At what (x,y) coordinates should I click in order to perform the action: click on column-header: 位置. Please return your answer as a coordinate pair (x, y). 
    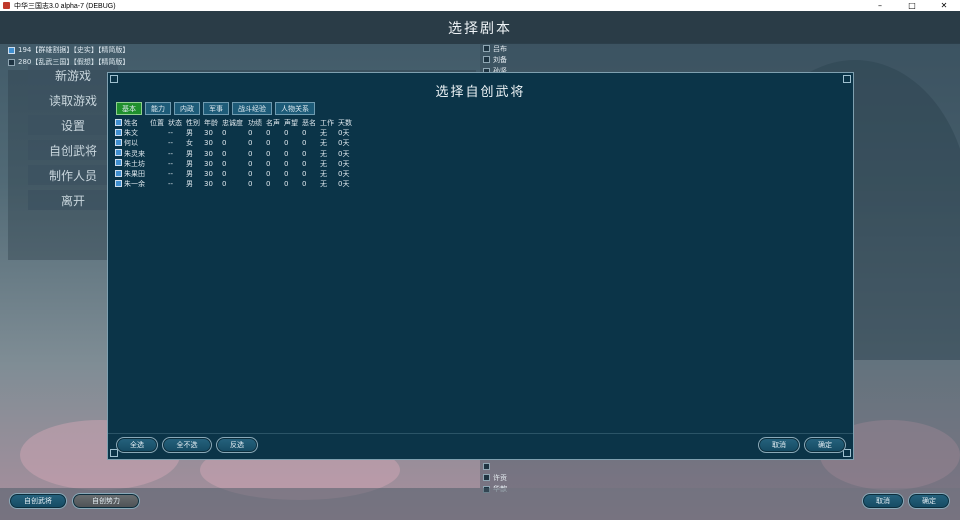
    Looking at the image, I should click on (159, 123).